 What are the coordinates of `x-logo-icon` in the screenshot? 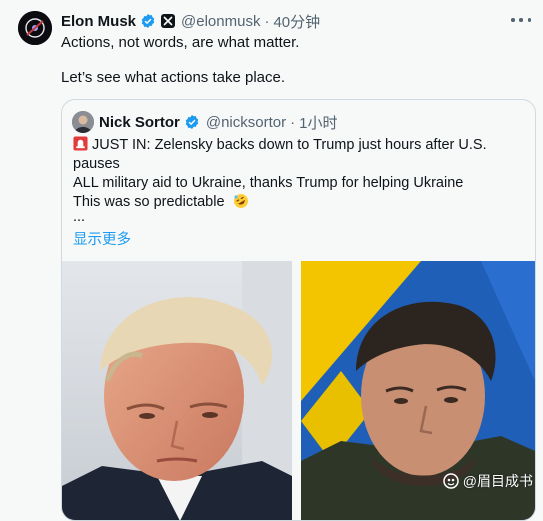 It's located at (168, 21).